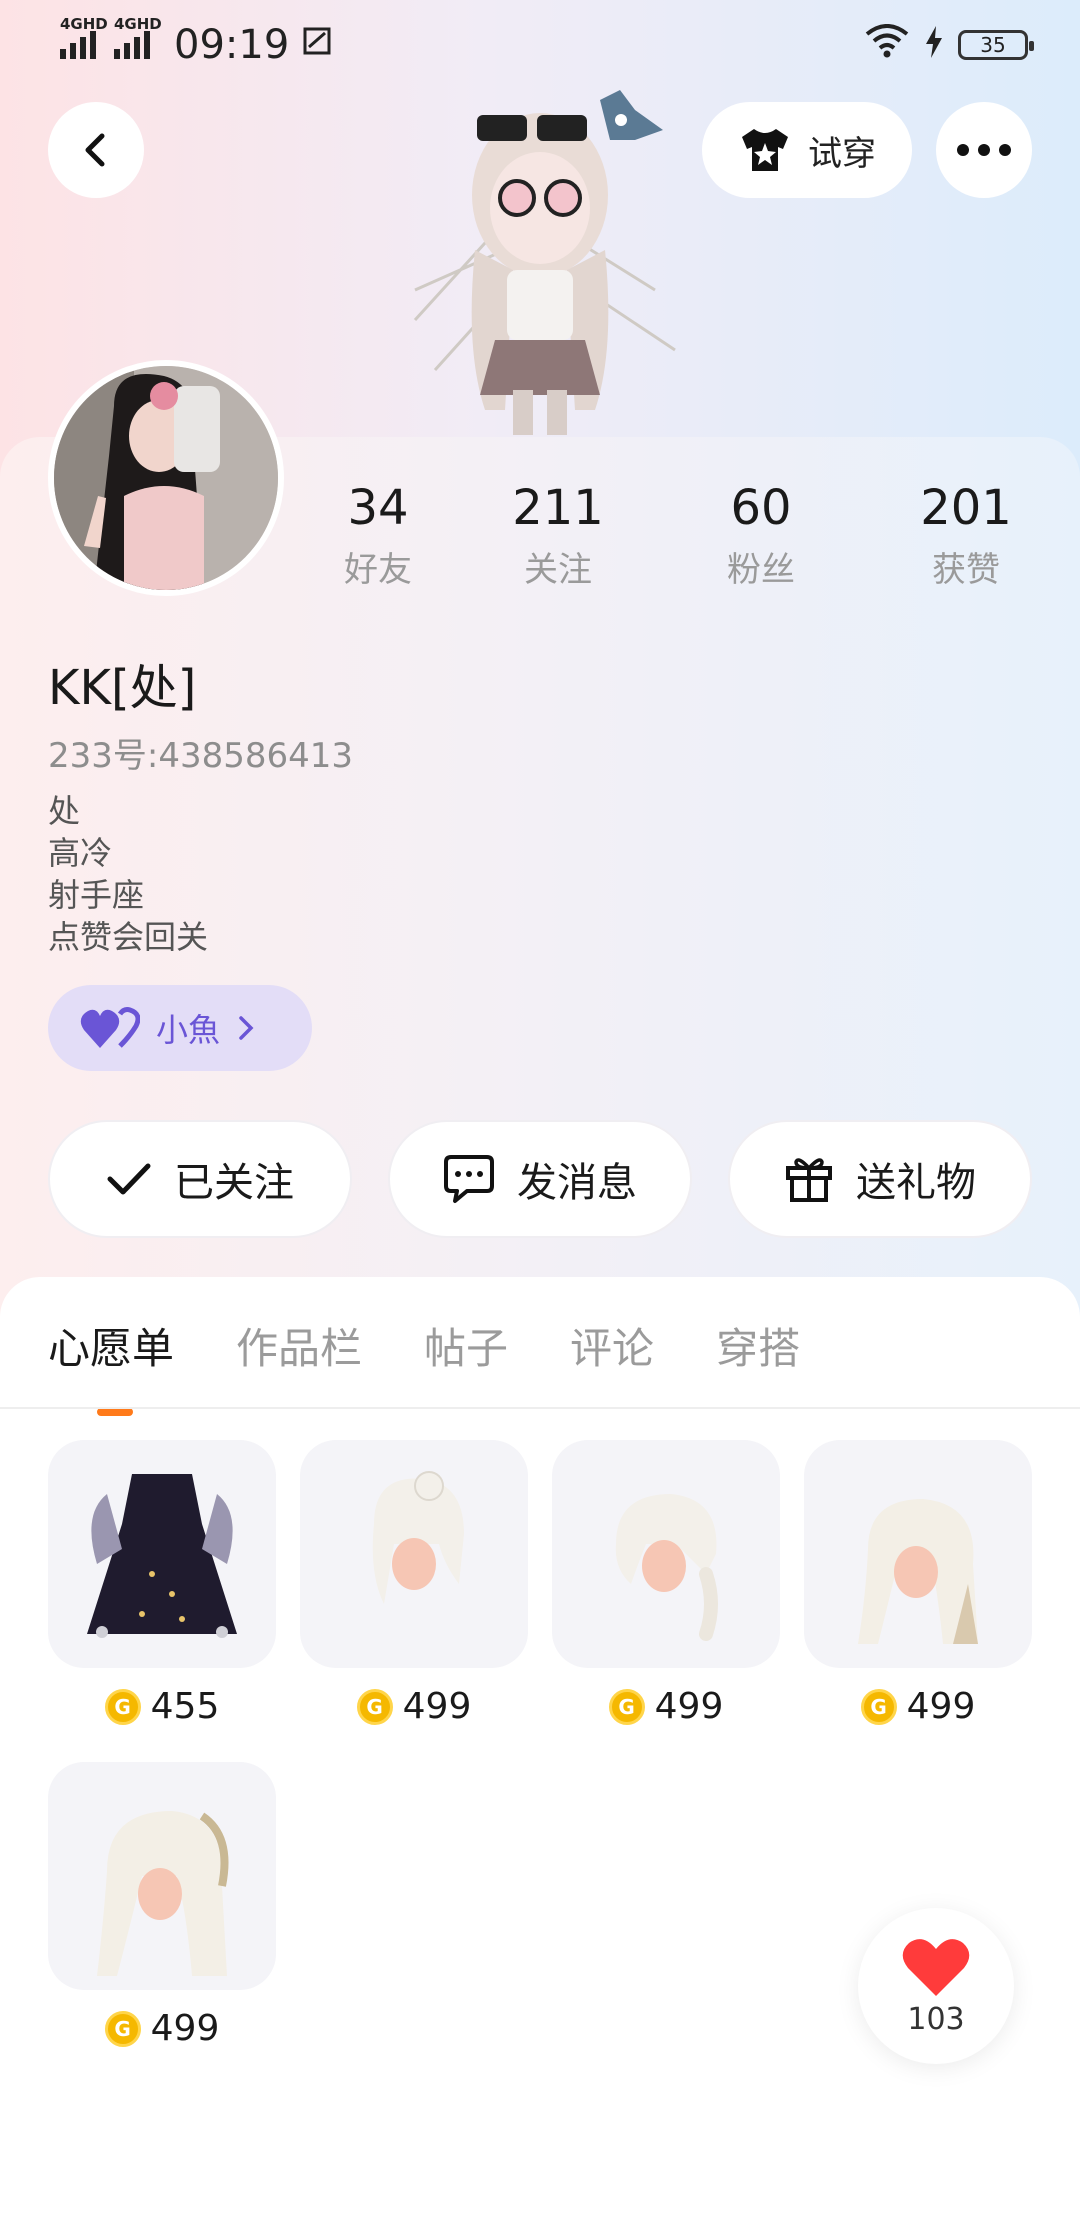 The width and height of the screenshot is (1080, 2214). What do you see at coordinates (936, 2019) in the screenshot?
I see `like-count: 103` at bounding box center [936, 2019].